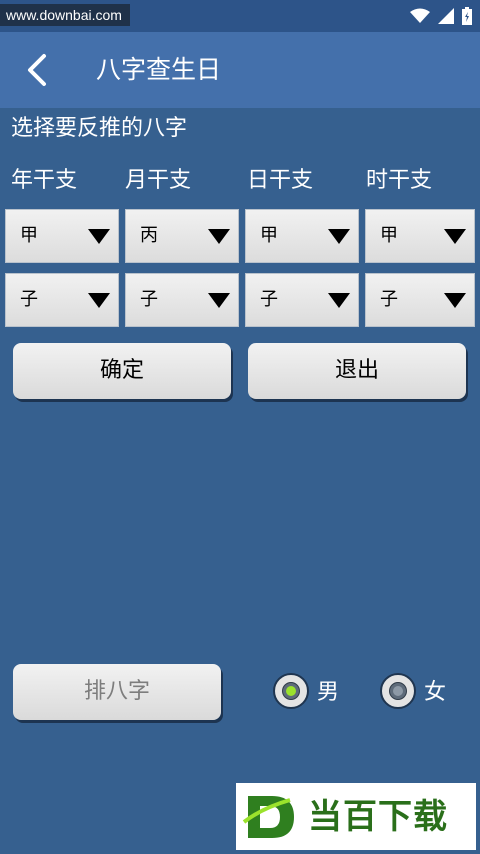 The image size is (480, 854). Describe the element at coordinates (182, 300) in the screenshot. I see `month-branch-select: 子` at that location.